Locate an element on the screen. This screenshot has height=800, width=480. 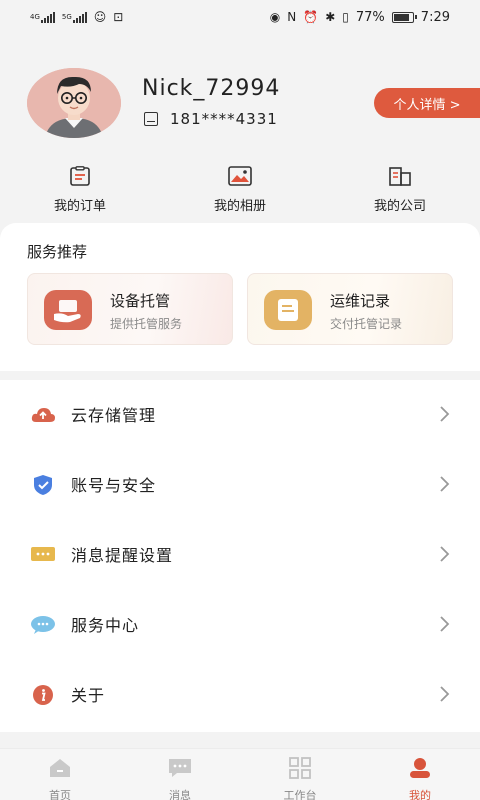
order-icon is located at coordinates (80, 176).